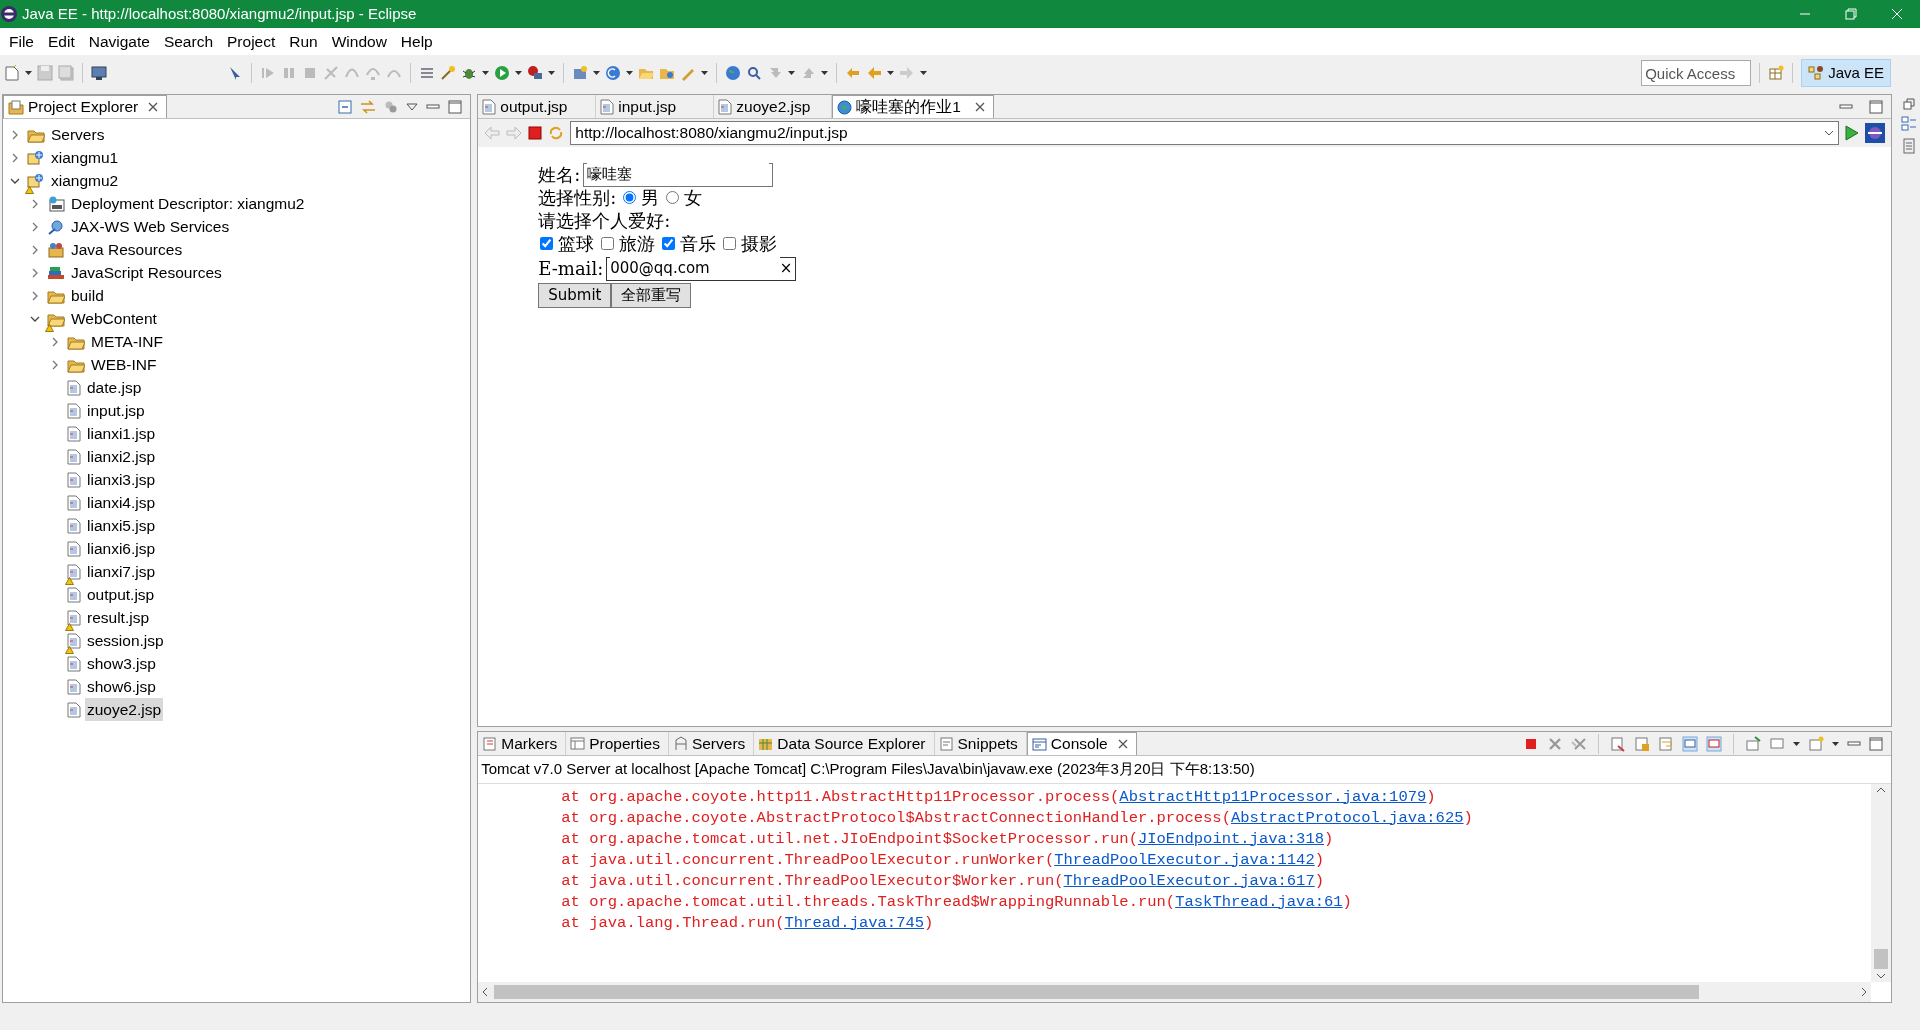 Image resolution: width=1920 pixels, height=1030 pixels. I want to click on tree-item: lianxi3.jsp, so click(121, 479).